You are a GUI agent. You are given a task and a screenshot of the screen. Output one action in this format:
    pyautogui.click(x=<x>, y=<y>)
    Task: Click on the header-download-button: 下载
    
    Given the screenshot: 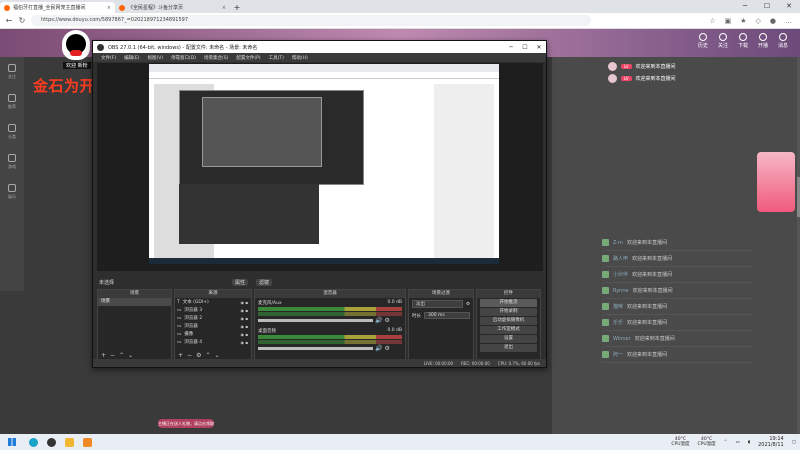 What is the action you would take?
    pyautogui.click(x=743, y=41)
    